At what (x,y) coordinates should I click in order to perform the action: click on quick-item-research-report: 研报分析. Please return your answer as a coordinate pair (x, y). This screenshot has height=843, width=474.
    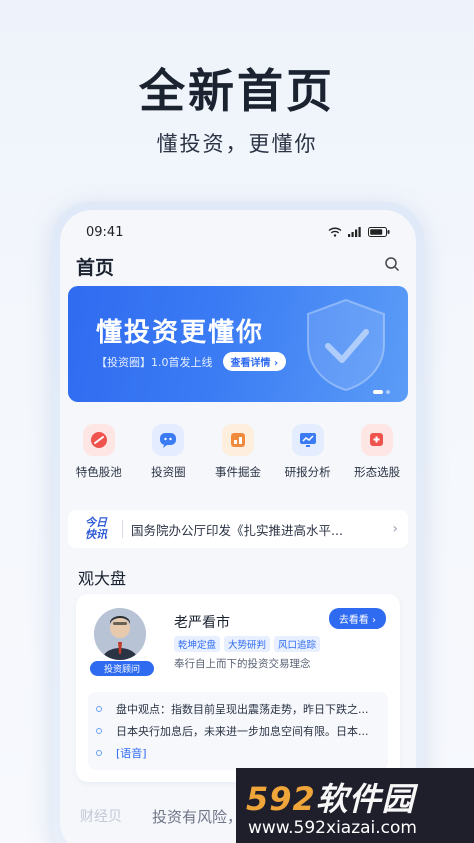
    Looking at the image, I should click on (308, 452).